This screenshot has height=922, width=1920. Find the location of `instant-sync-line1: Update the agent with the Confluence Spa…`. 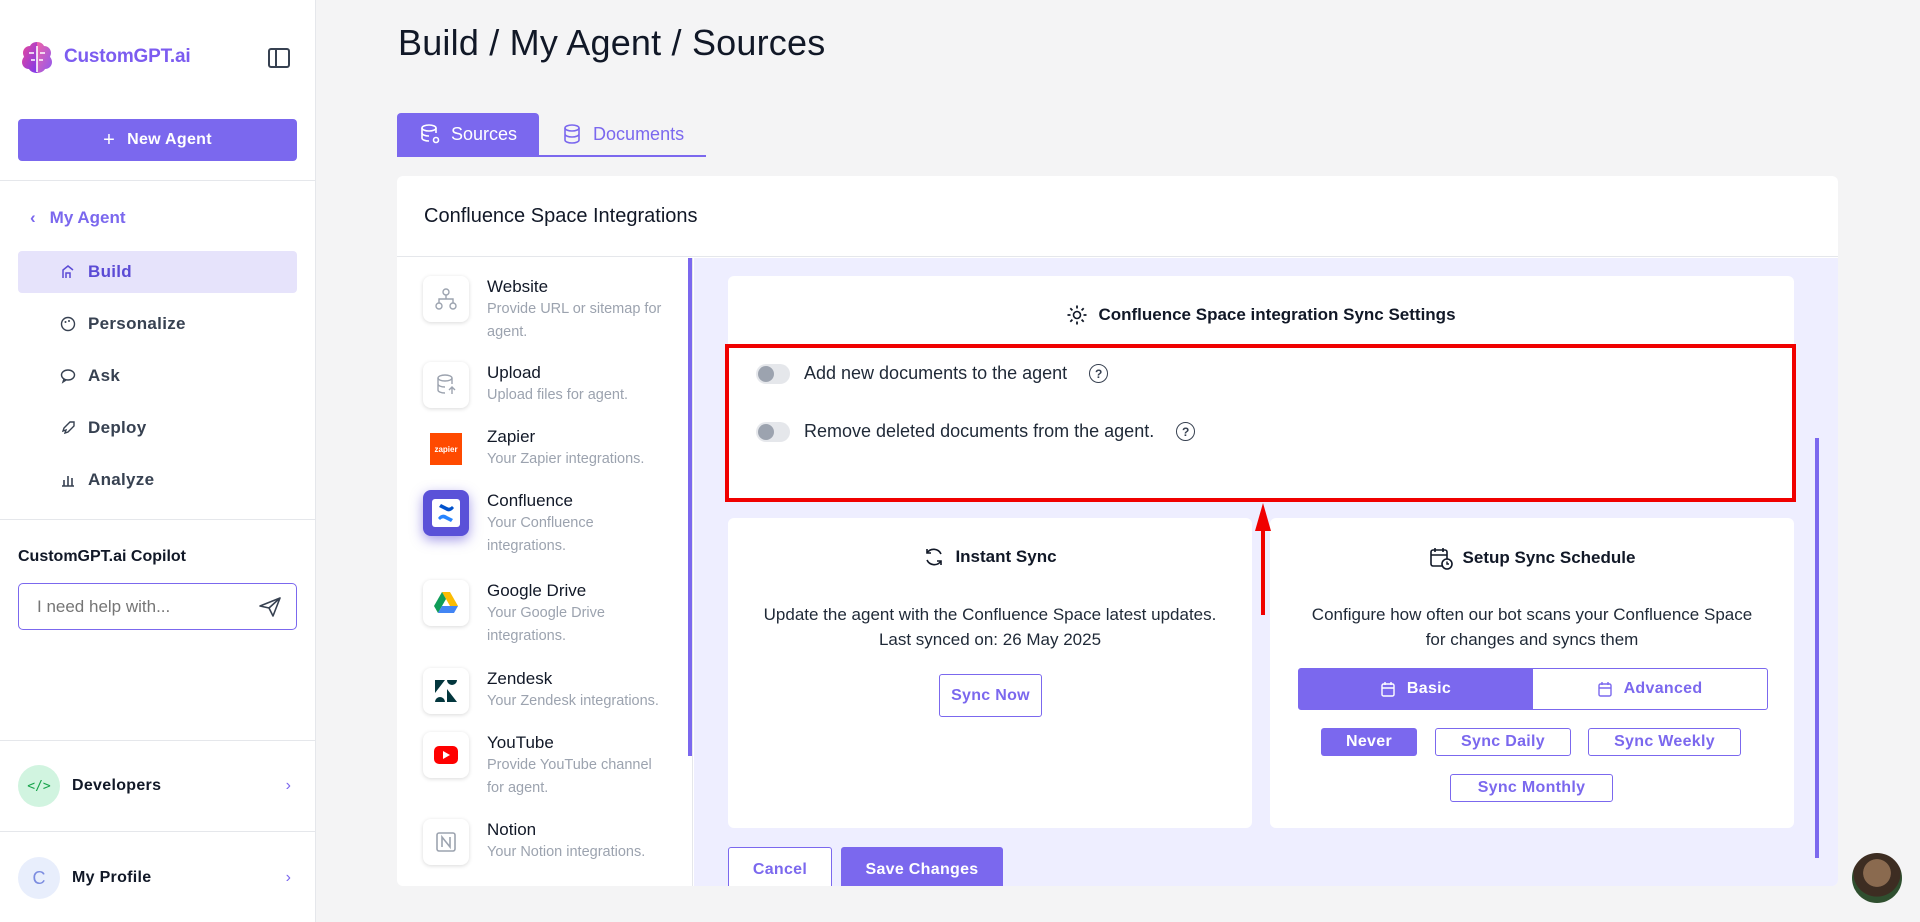

instant-sync-line1: Update the agent with the Confluence Spa… is located at coordinates (990, 614).